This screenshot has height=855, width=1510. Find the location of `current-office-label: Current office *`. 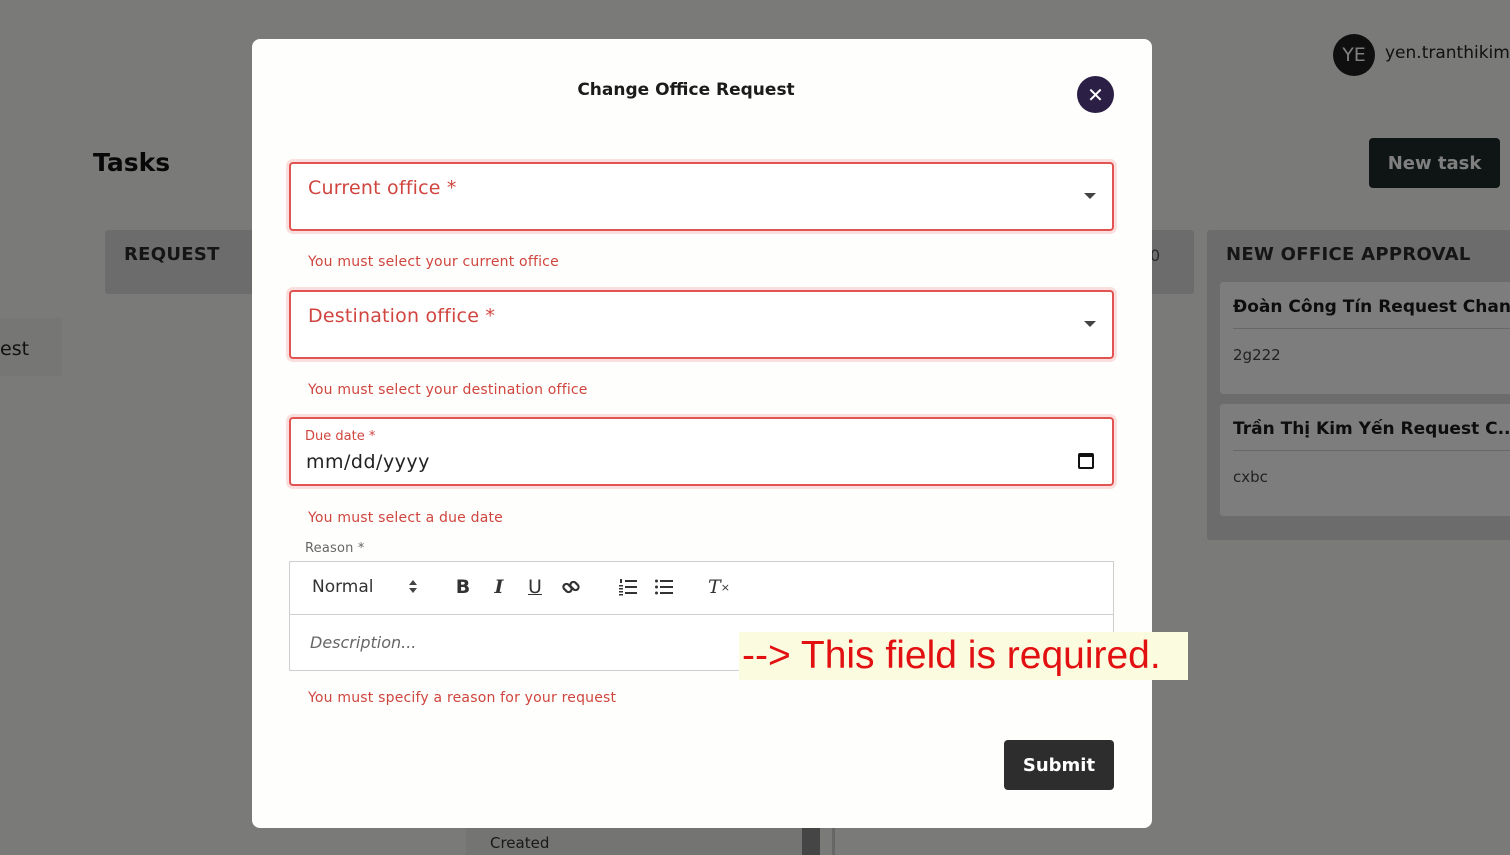

current-office-label: Current office * is located at coordinates (382, 188).